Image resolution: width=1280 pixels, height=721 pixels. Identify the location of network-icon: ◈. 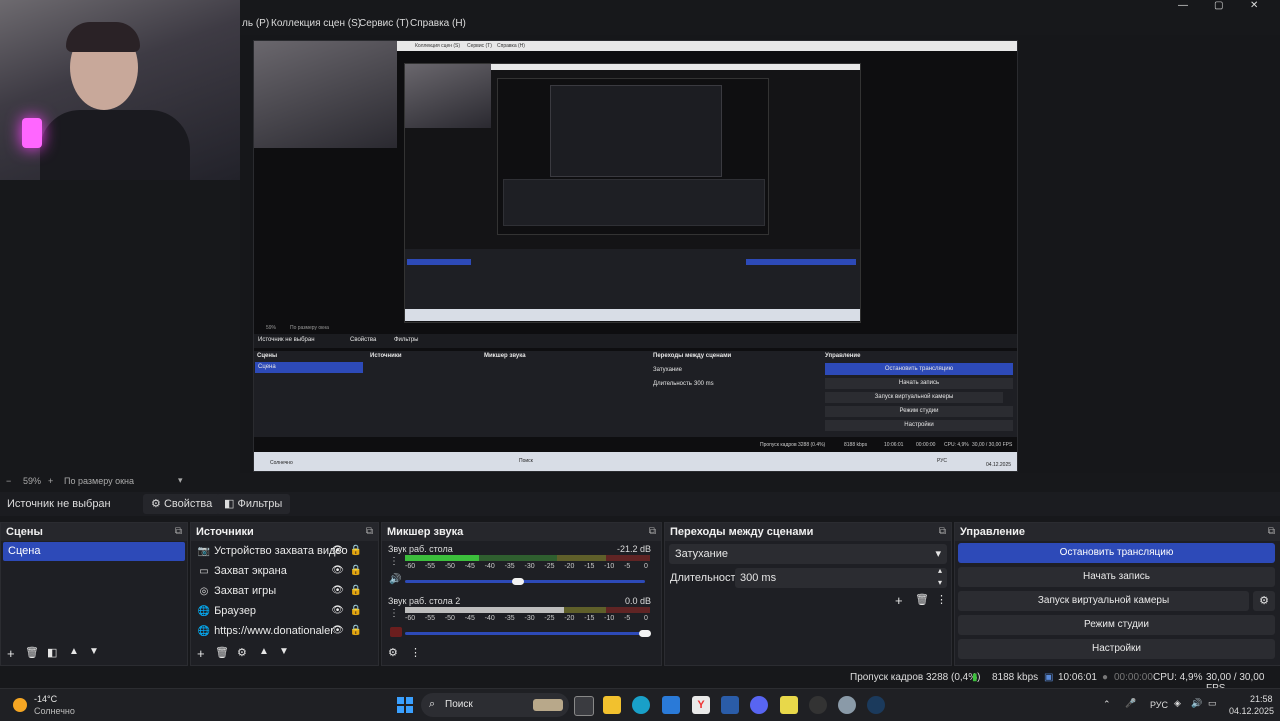
(1177, 703).